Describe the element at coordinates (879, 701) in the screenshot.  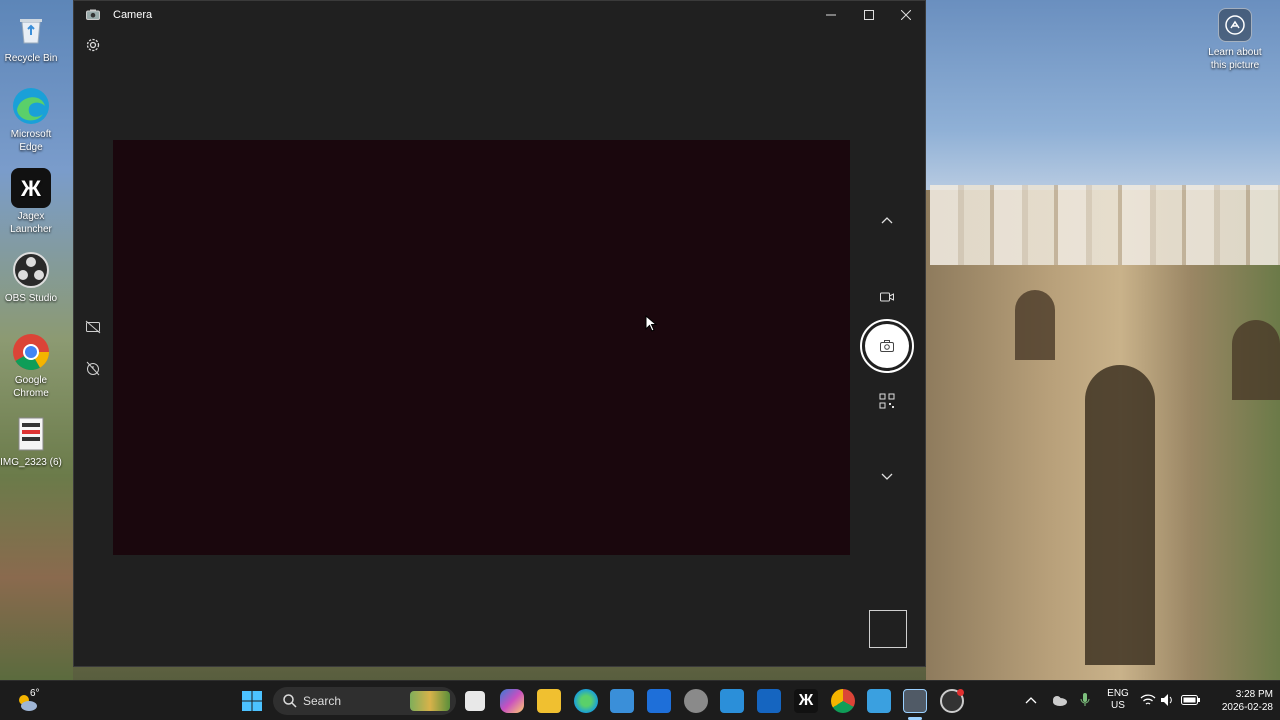
I see `app-icon-light-blue` at that location.